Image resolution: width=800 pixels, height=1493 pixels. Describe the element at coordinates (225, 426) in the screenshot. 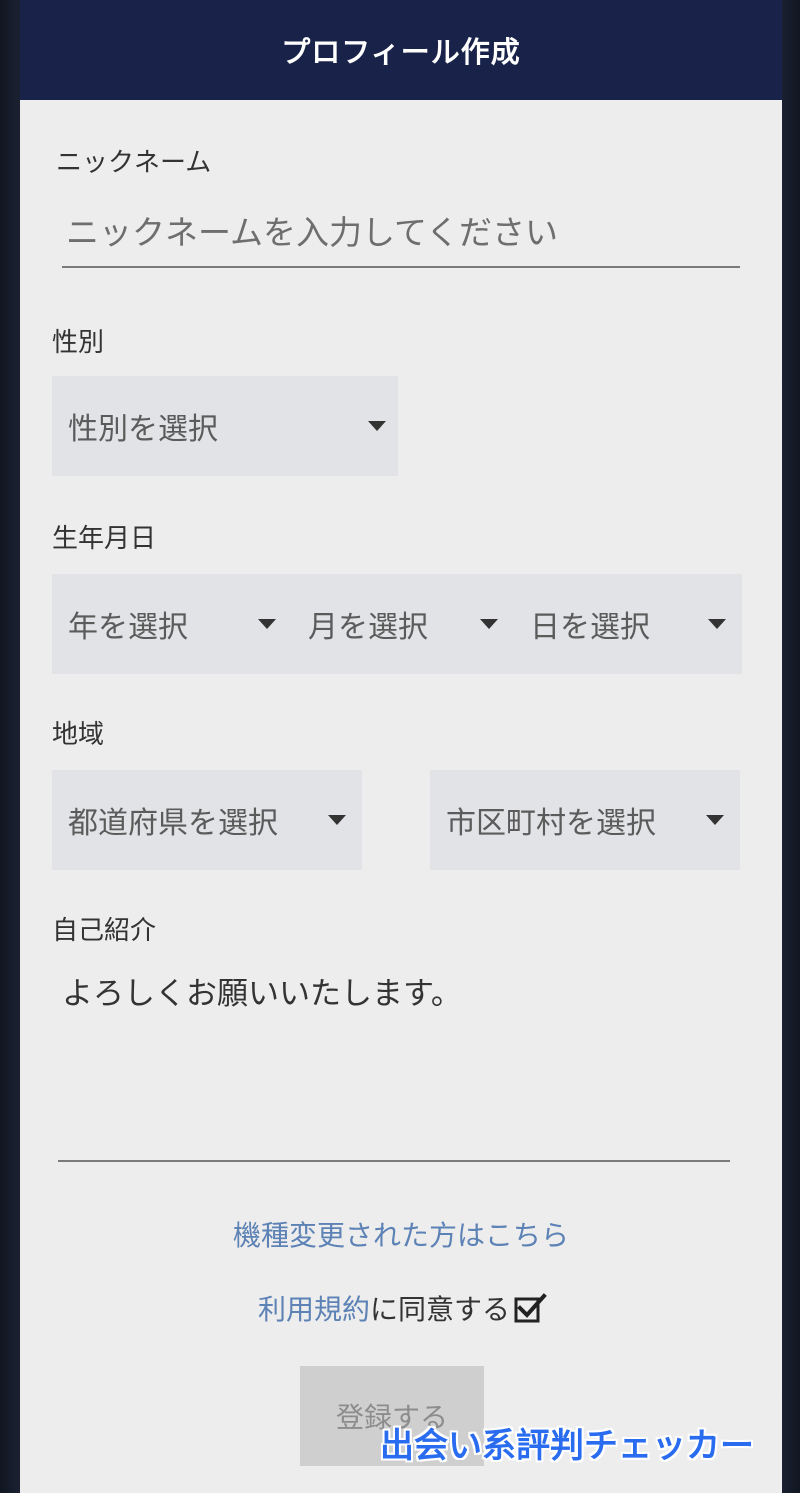

I see `gender-select: 性別を選択` at that location.